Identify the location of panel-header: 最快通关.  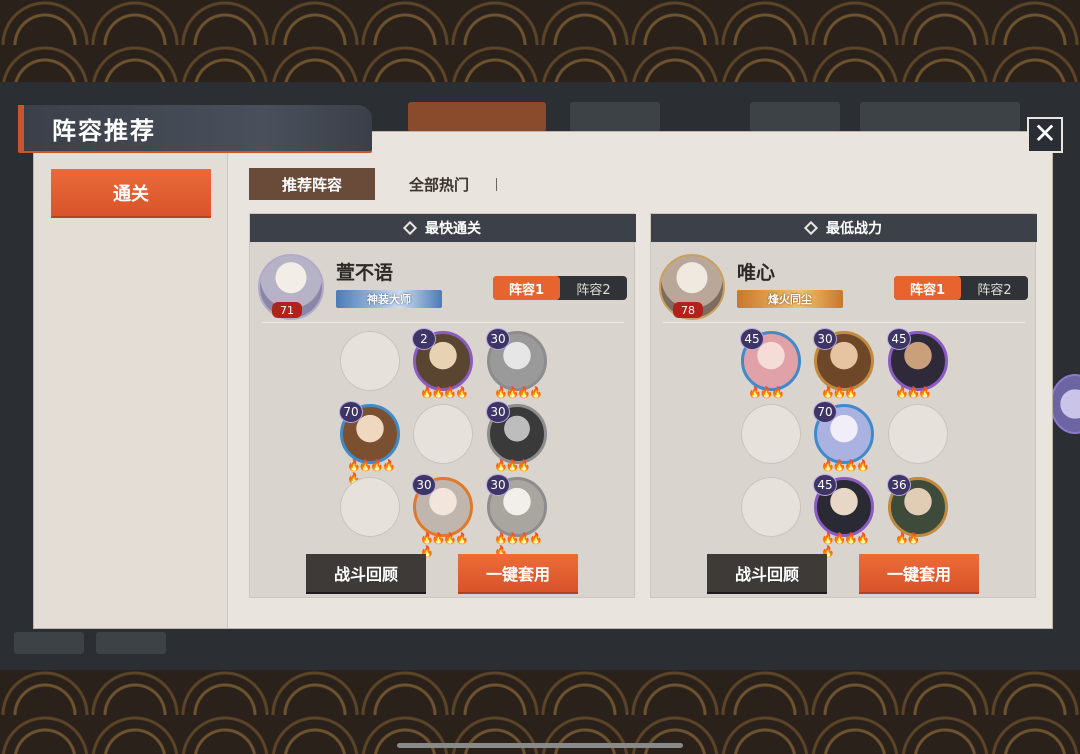
(443, 228).